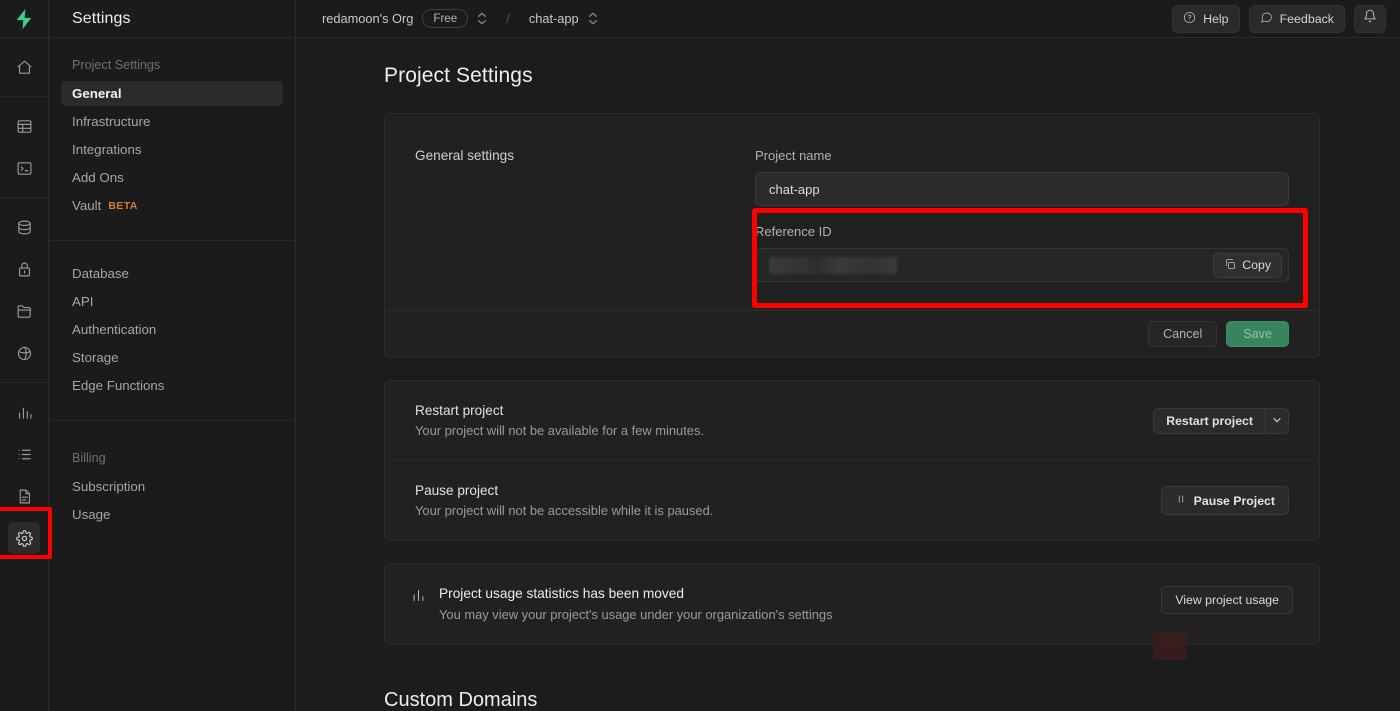 This screenshot has width=1400, height=711. Describe the element at coordinates (172, 273) in the screenshot. I see `sidebar-item-database: Database` at that location.